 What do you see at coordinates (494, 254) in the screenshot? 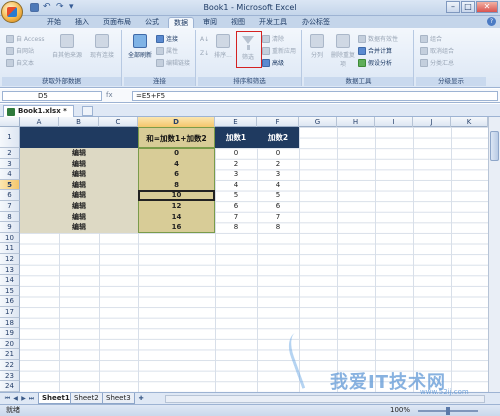
I see `vertical-scrollbar` at bounding box center [494, 254].